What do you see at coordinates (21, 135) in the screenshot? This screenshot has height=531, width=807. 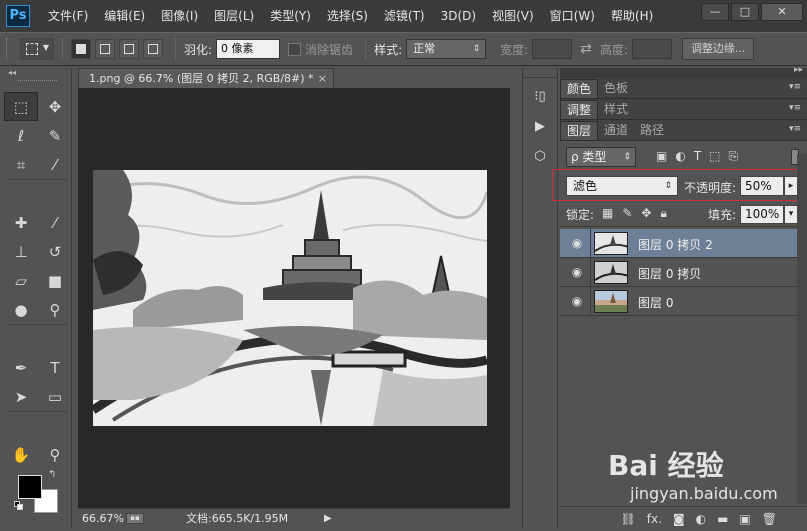 I see `lasso-tool-icon: ℓ` at bounding box center [21, 135].